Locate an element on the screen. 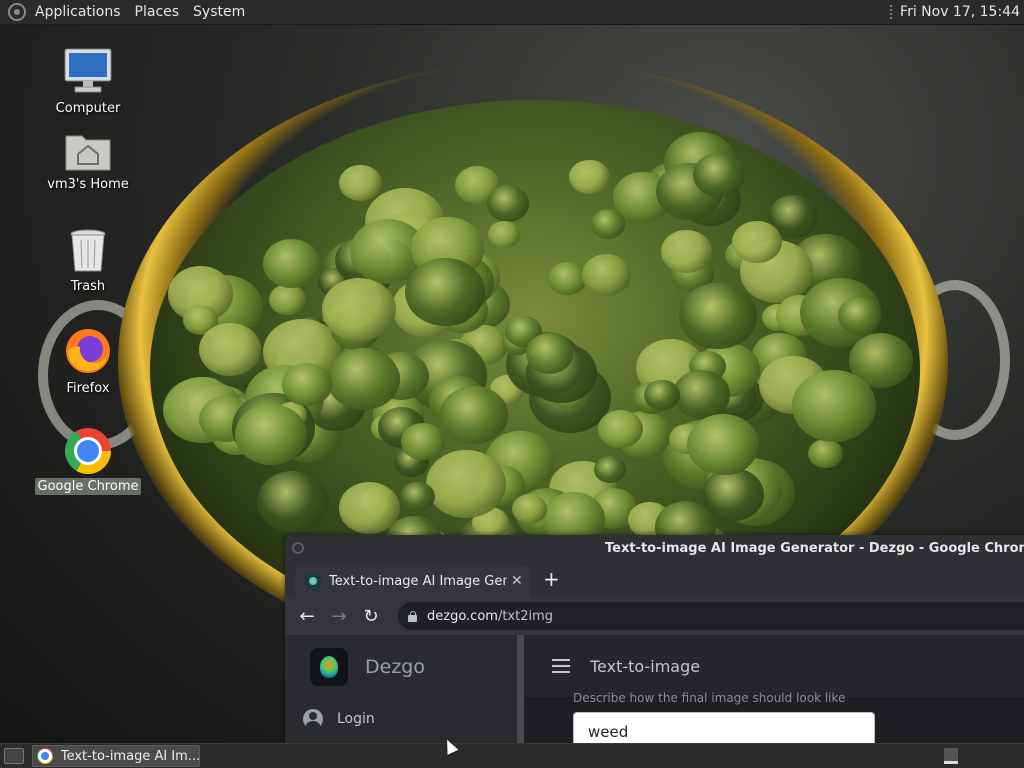 The image size is (1024, 768). panel-clock: Fri Nov 17, 15:44 is located at coordinates (962, 12).